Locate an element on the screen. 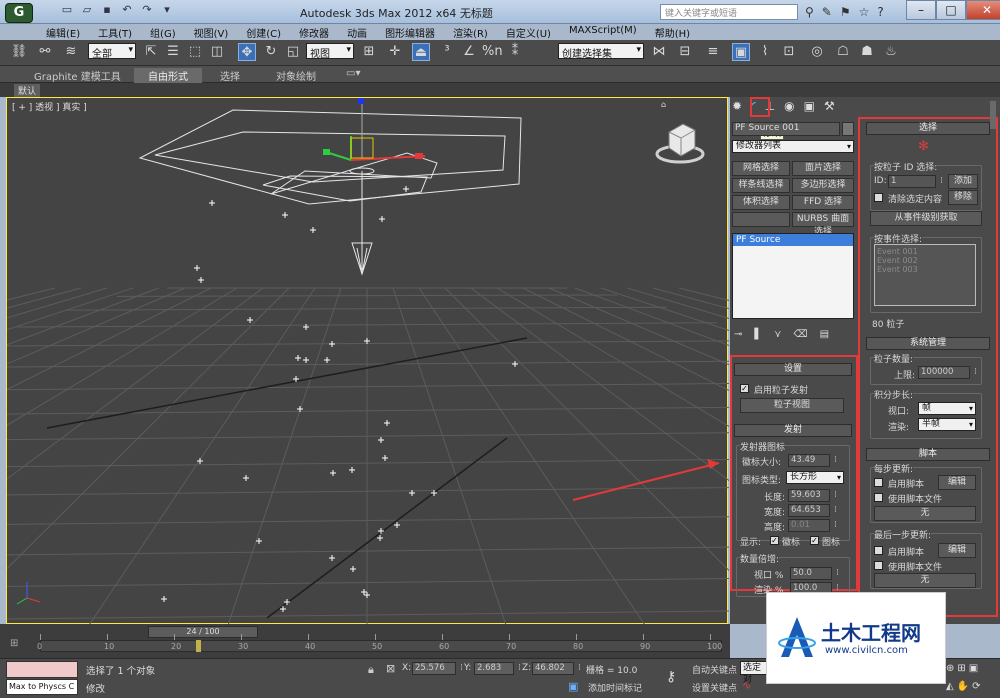  menu-item: 图形编辑器 is located at coordinates (413, 32).